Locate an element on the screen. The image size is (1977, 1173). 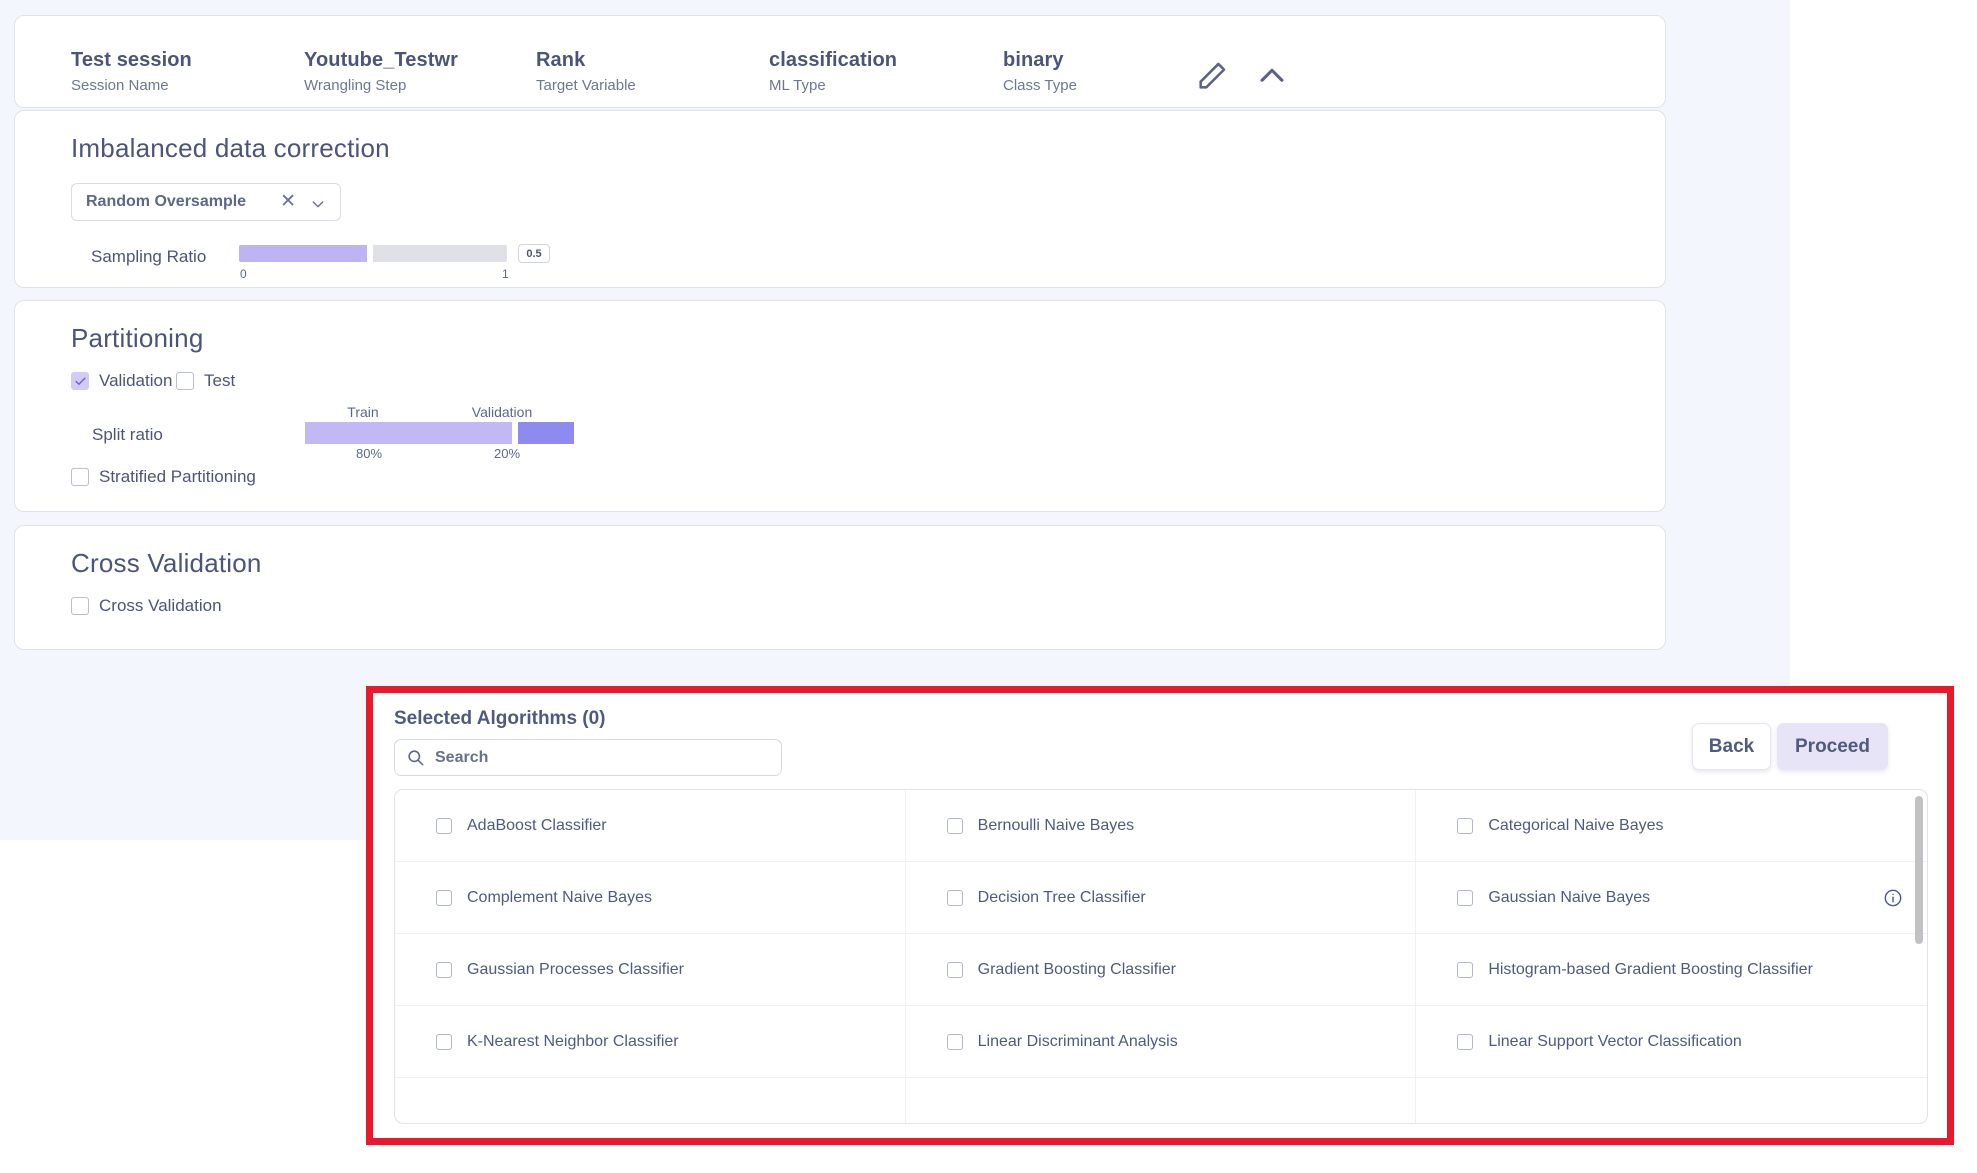
cross-validation-checkbox is located at coordinates (80, 606).